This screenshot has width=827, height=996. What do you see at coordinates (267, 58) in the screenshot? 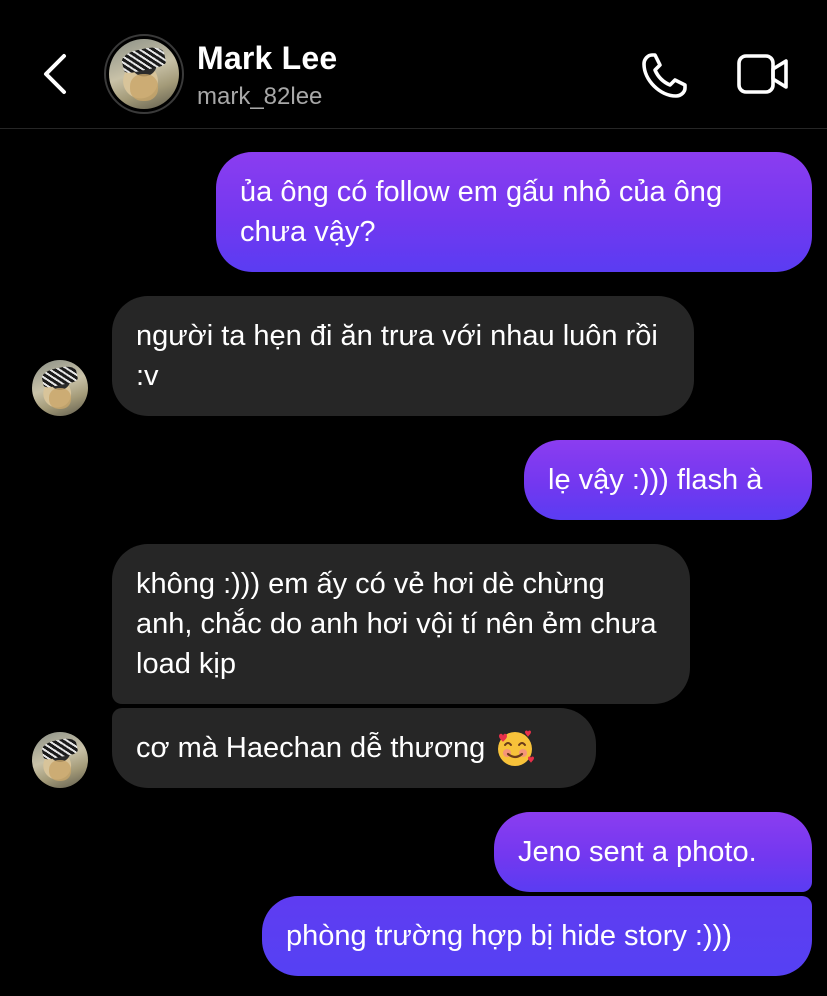
I see `contact-name: Mark Lee` at bounding box center [267, 58].